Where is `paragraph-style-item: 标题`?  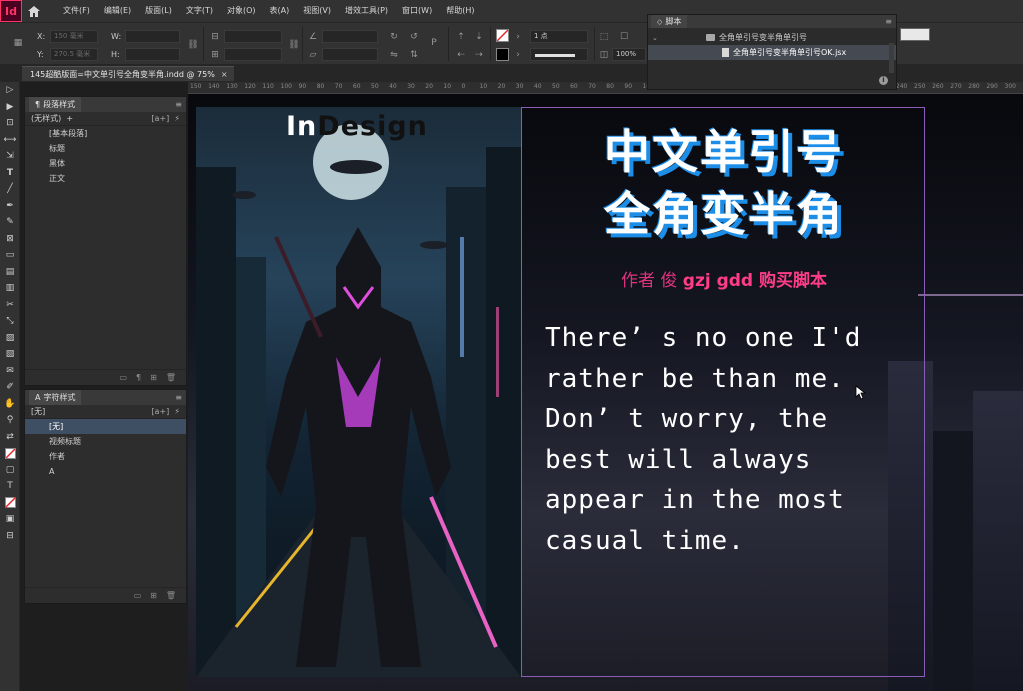 paragraph-style-item: 标题 is located at coordinates (105, 148).